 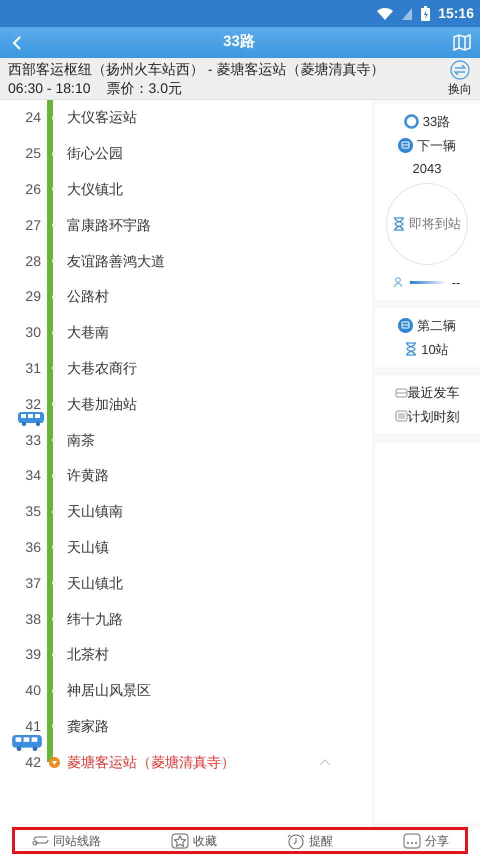 I want to click on stop-number: 38, so click(x=32, y=619).